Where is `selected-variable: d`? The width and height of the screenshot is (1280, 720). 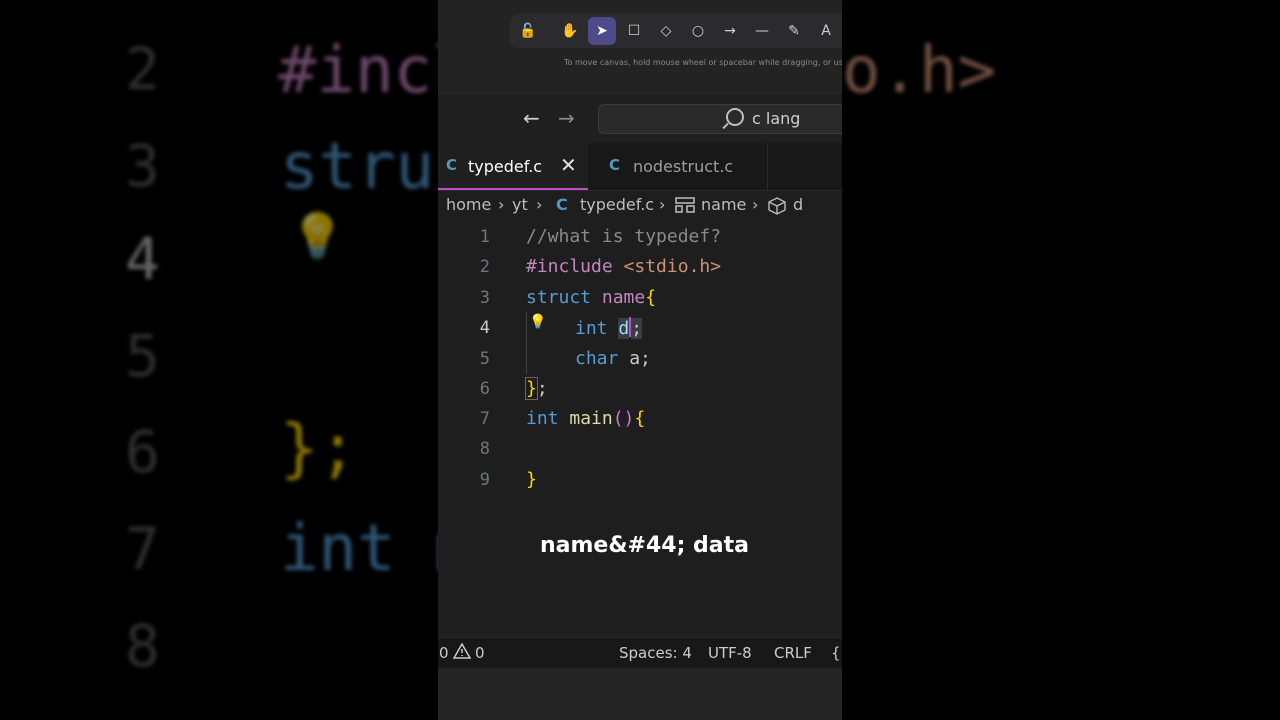
selected-variable: d is located at coordinates (624, 328).